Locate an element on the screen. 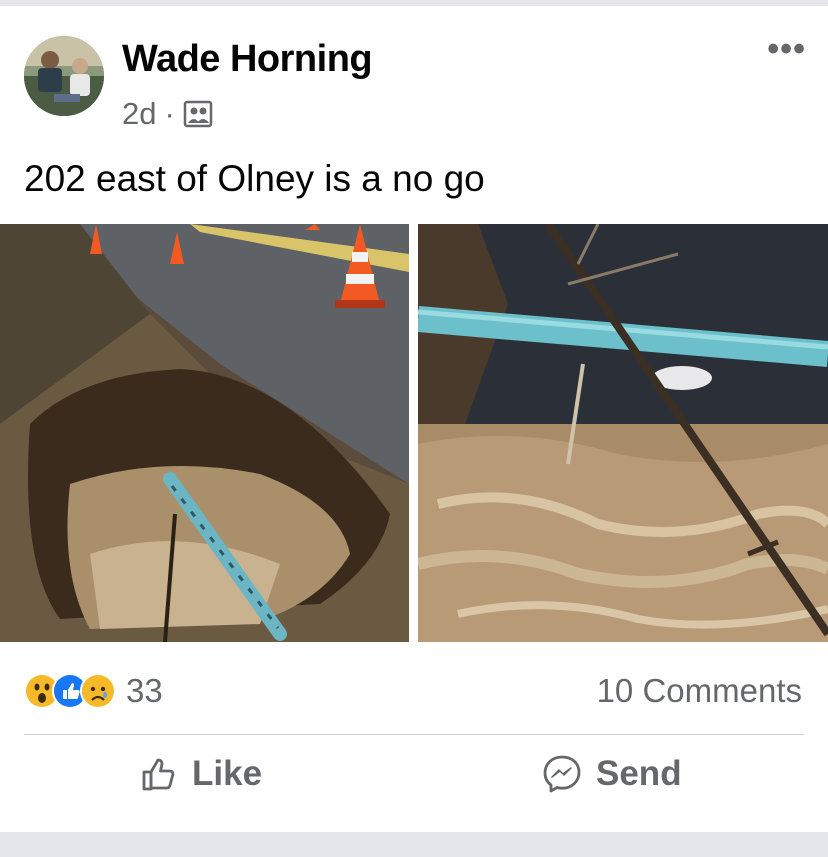 This screenshot has width=828, height=857. thumbs-up-icon is located at coordinates (158, 774).